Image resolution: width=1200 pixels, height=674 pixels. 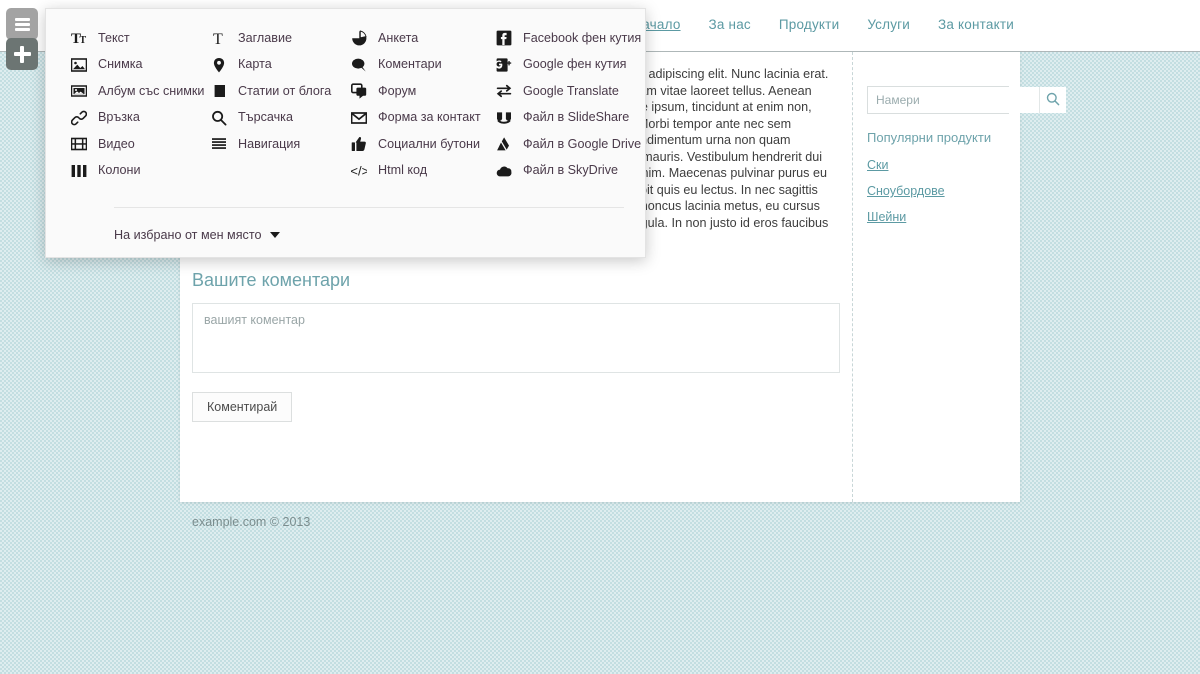 I want to click on widget-item-label: Файл в Google Drive, so click(x=582, y=143).